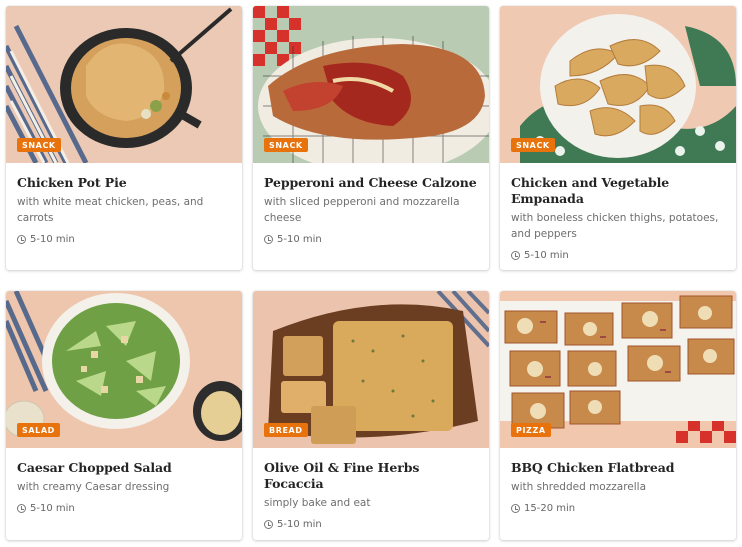 Image resolution: width=742 pixels, height=547 pixels. Describe the element at coordinates (531, 430) in the screenshot. I see `category-tag: PIZZA` at that location.